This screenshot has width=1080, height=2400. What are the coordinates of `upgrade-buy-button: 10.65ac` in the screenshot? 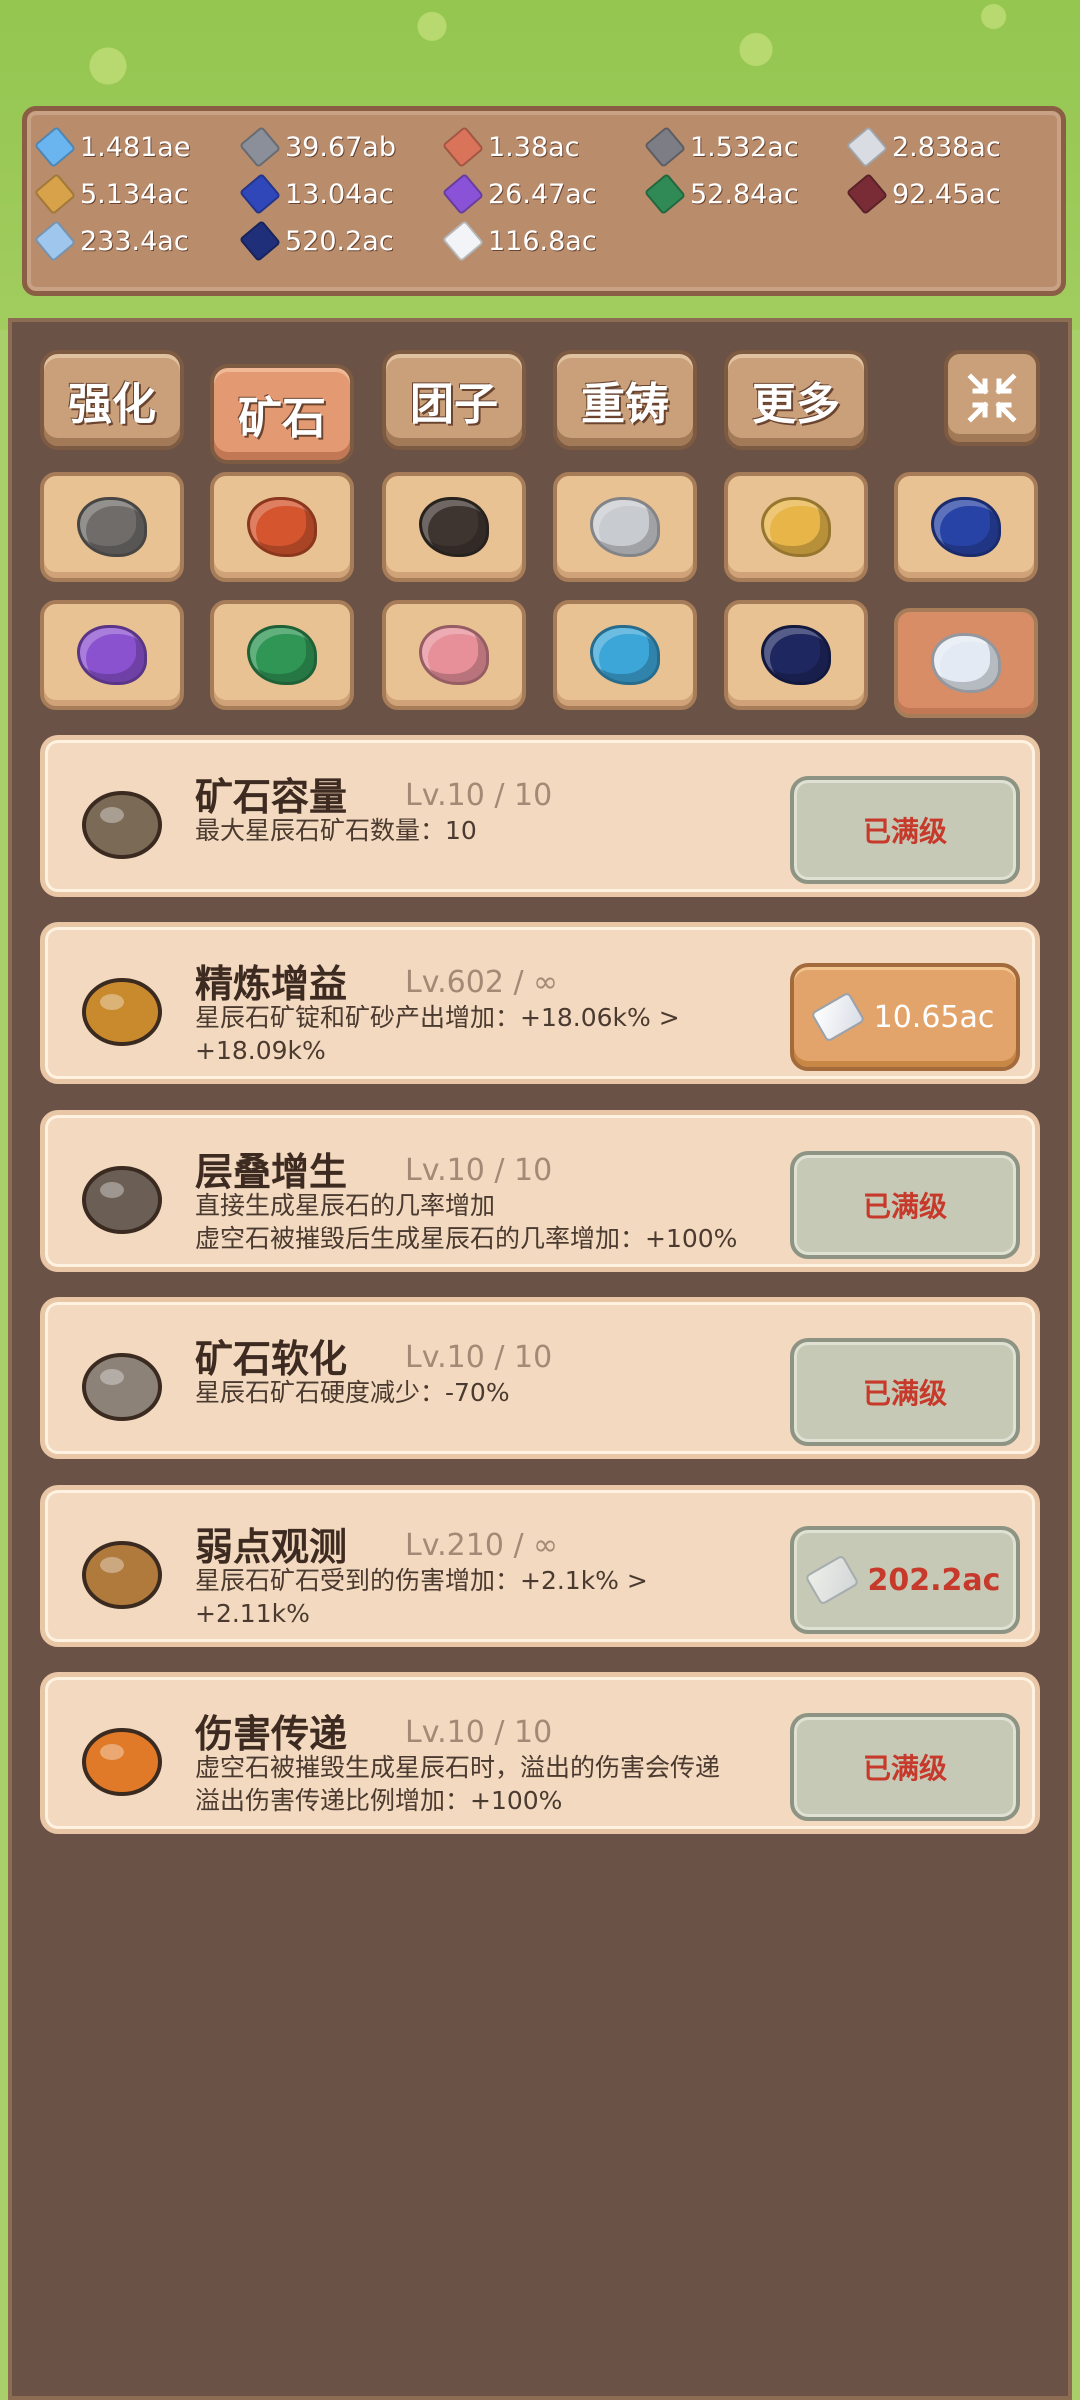 It's located at (905, 1017).